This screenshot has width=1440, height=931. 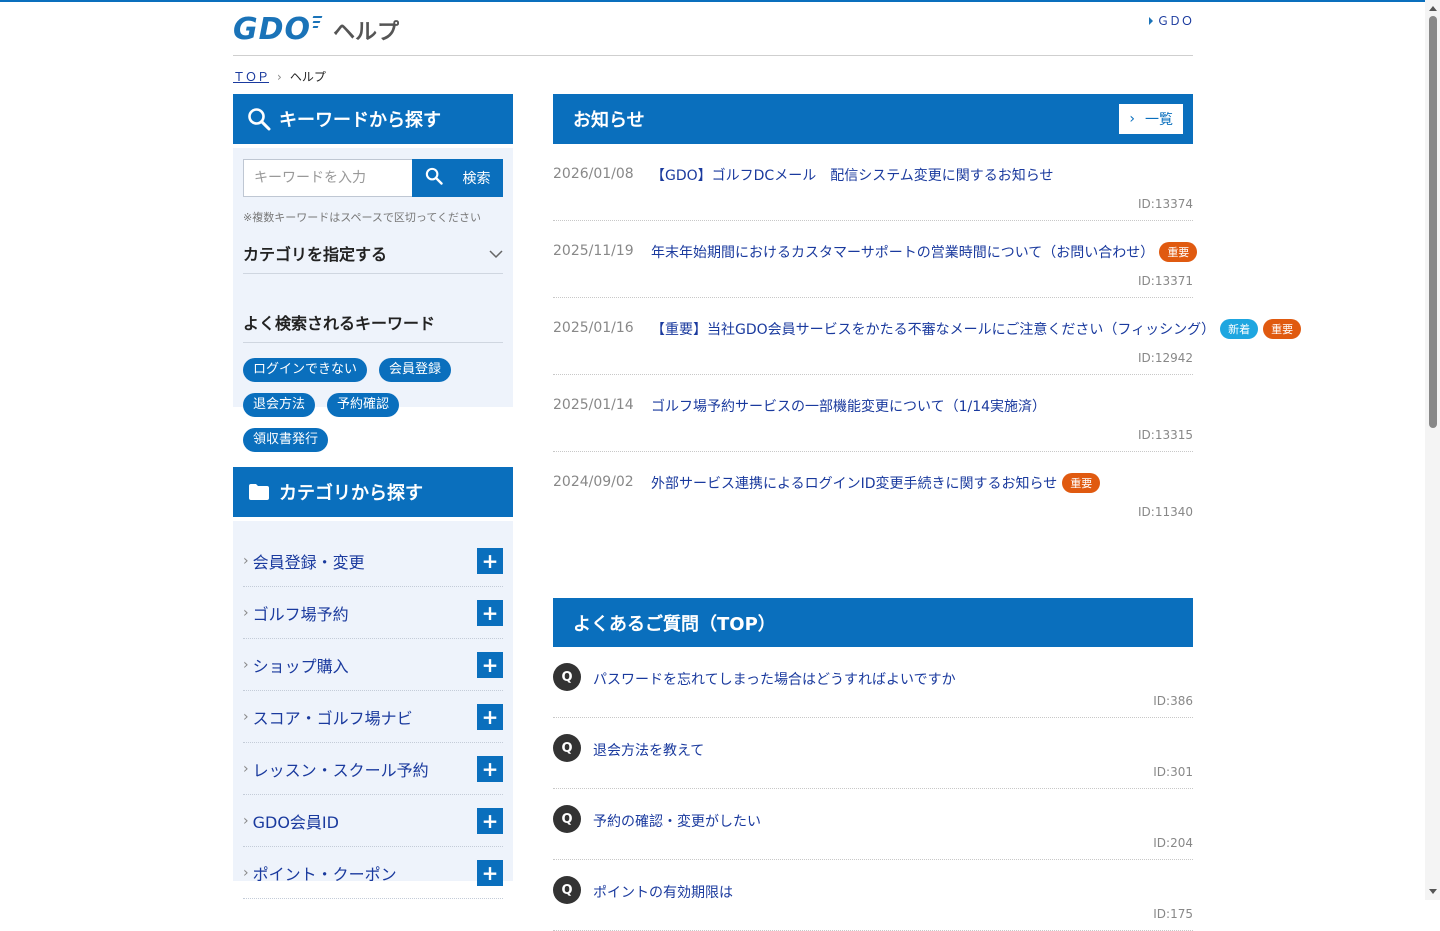 What do you see at coordinates (593, 251) in the screenshot?
I see `news-date: 2025/11/19` at bounding box center [593, 251].